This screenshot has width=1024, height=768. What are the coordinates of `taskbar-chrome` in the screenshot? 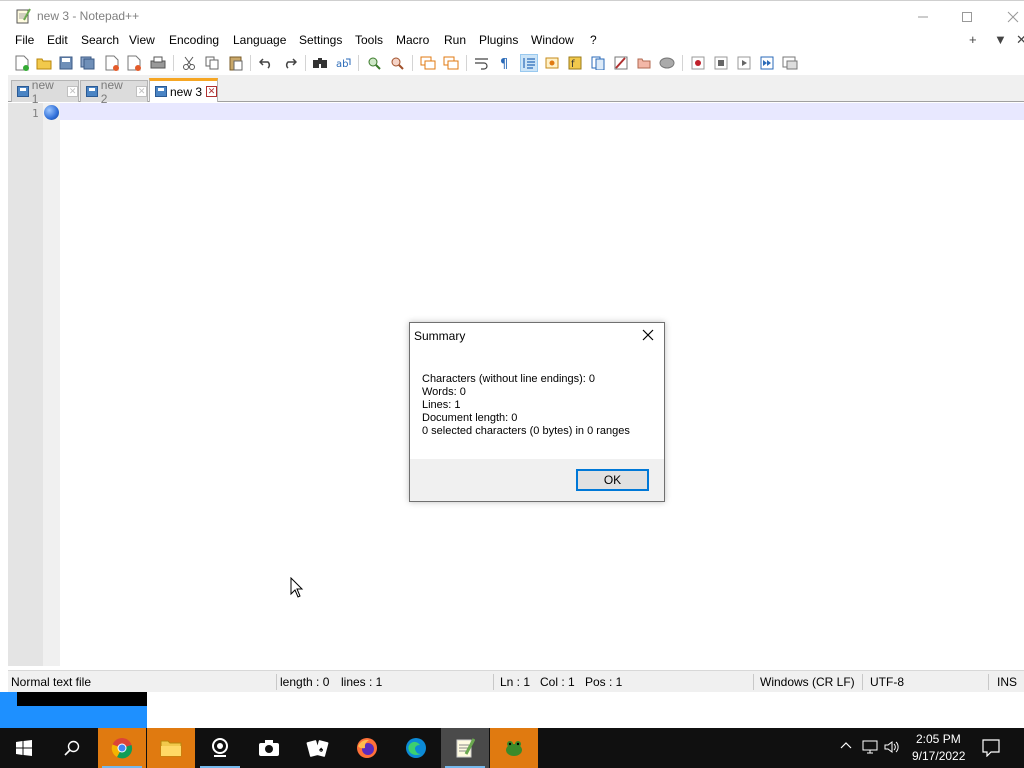 It's located at (122, 748).